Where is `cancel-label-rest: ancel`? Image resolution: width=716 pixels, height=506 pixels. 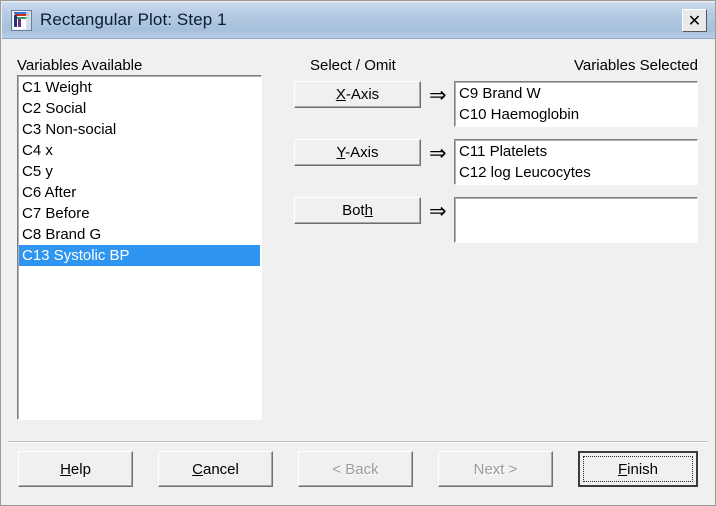 cancel-label-rest: ancel is located at coordinates (220, 469).